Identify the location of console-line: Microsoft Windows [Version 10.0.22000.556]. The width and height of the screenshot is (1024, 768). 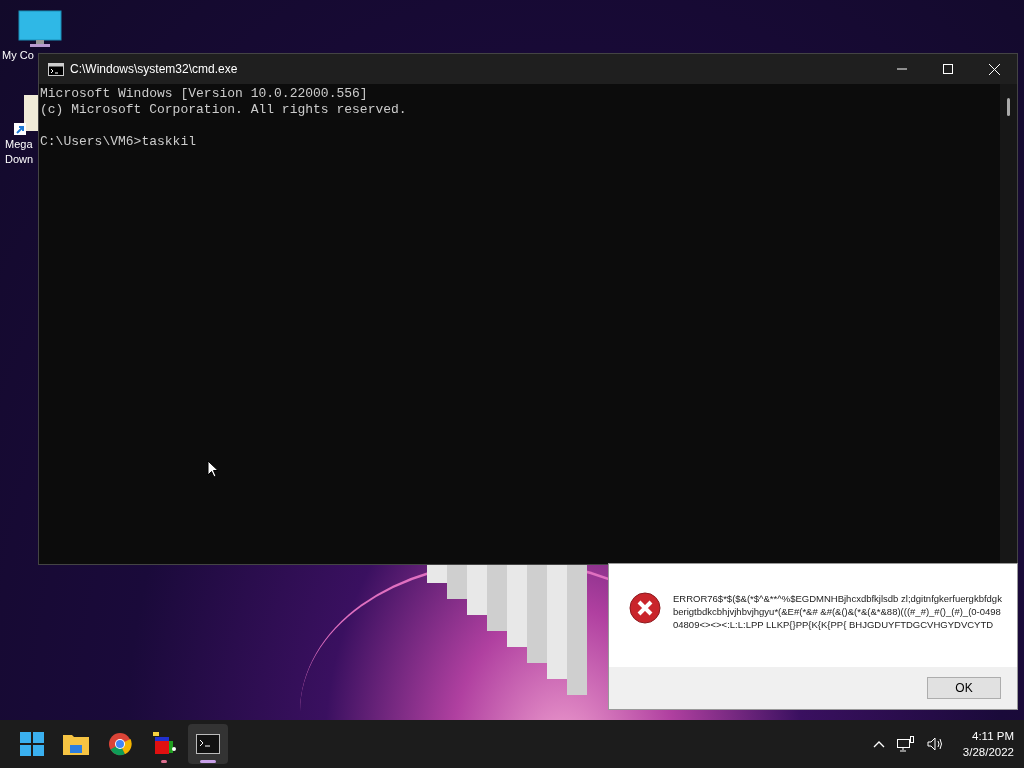
(204, 94).